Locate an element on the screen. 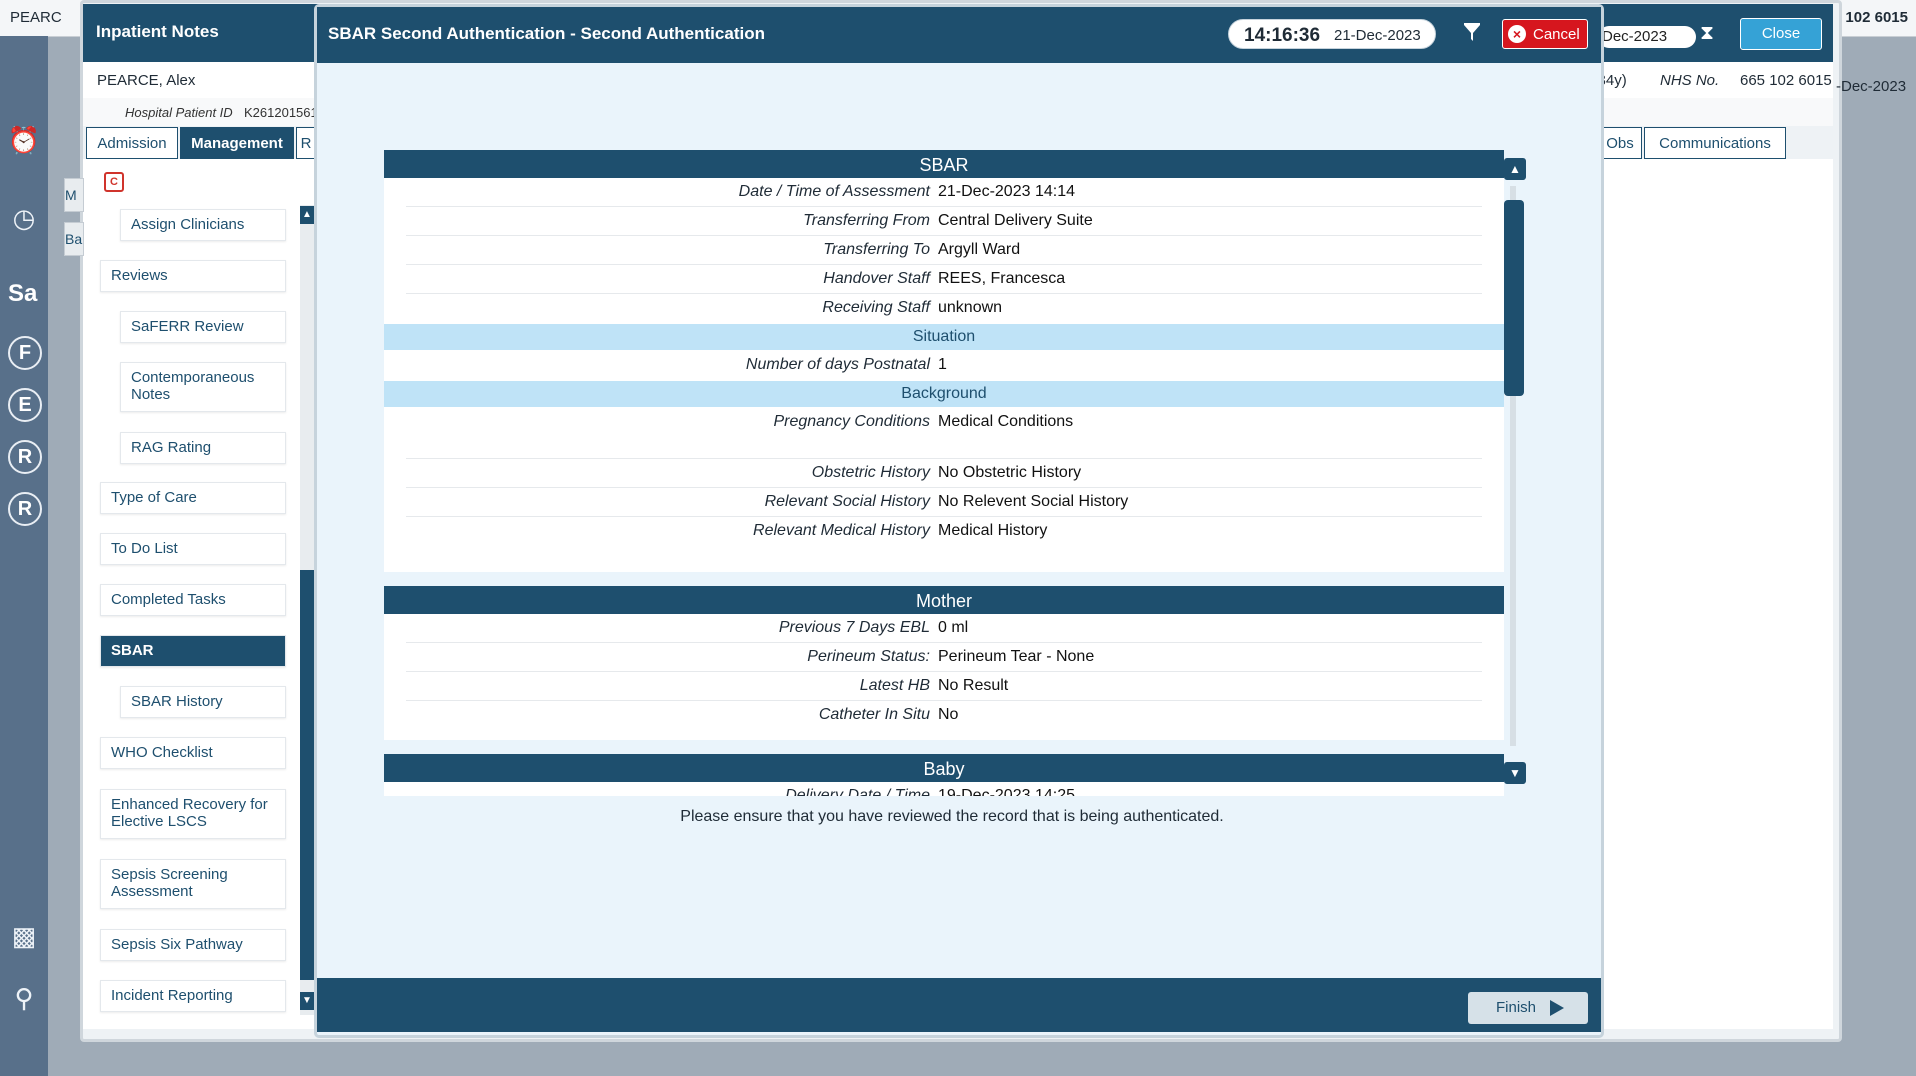 The width and height of the screenshot is (1916, 1076). row-latest-hb: Latest HB No Result is located at coordinates (944, 686).